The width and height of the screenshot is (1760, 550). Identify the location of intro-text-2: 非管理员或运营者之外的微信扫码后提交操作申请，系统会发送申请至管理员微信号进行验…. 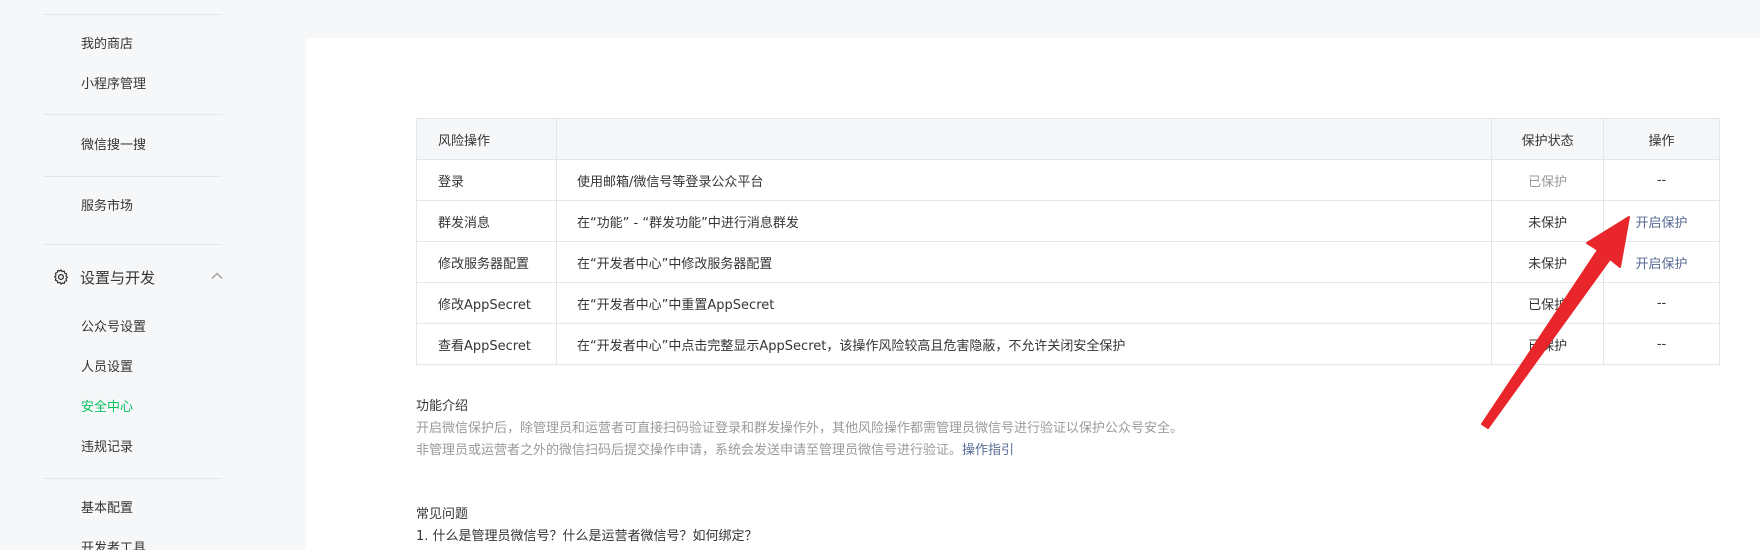
(715, 448).